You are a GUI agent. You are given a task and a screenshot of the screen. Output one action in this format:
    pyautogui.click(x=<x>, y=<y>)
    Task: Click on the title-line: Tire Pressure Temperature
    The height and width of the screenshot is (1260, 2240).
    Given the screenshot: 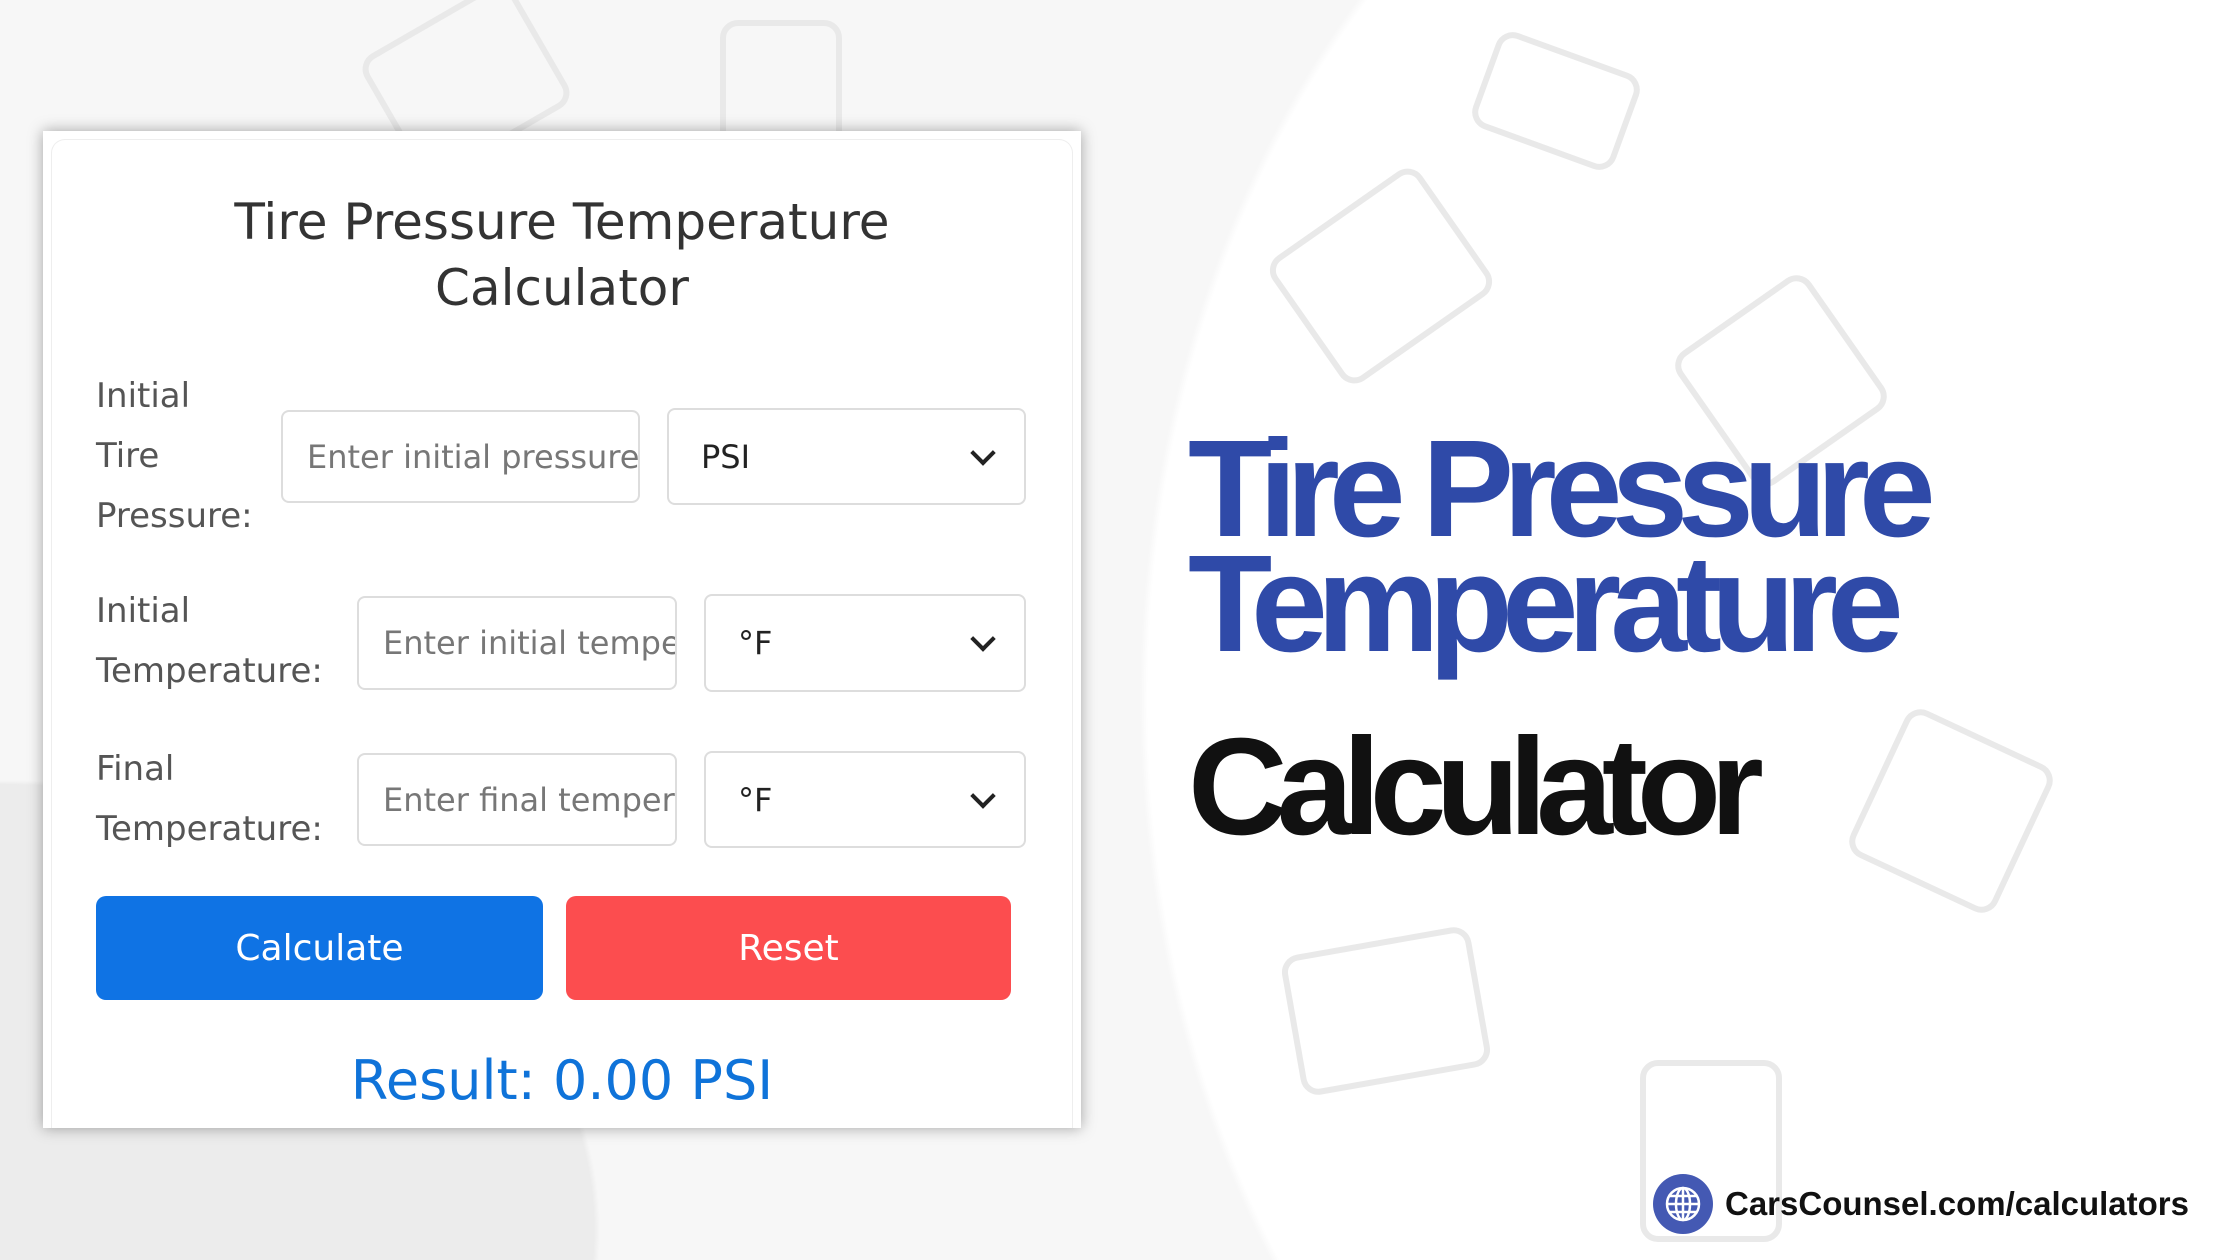 What is the action you would take?
    pyautogui.click(x=562, y=222)
    